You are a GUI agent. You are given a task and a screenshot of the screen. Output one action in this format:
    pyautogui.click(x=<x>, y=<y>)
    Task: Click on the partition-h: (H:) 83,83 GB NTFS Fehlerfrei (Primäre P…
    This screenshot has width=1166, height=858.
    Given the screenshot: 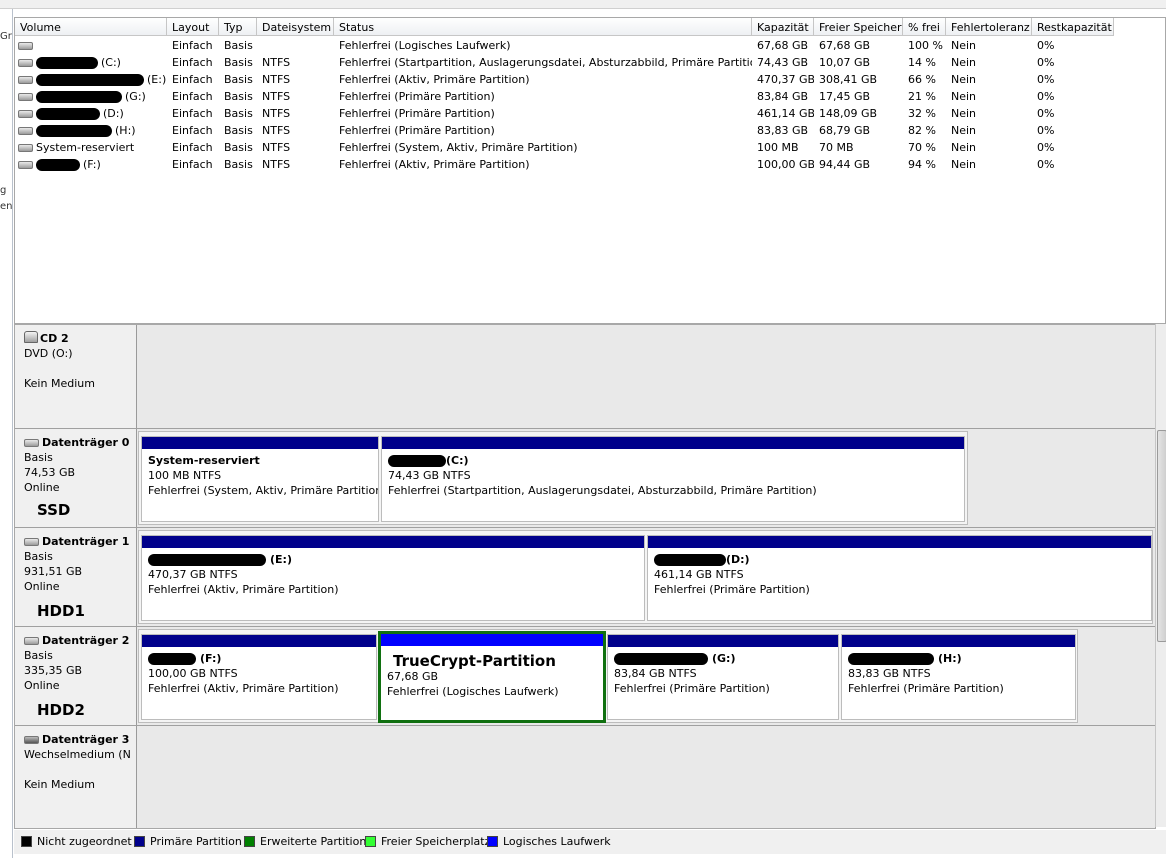 What is the action you would take?
    pyautogui.click(x=958, y=677)
    